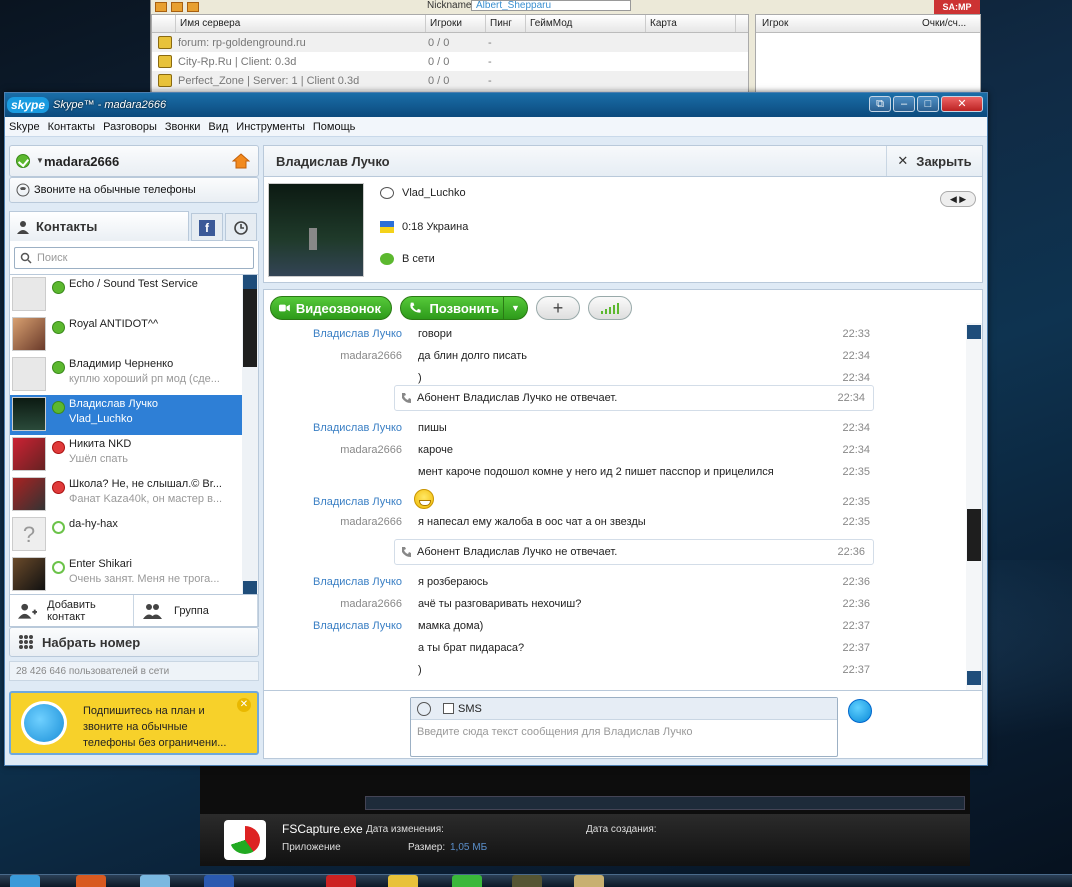 This screenshot has width=1072, height=887. Describe the element at coordinates (506, 23) in the screenshot. I see `col-ping: Пинг` at that location.